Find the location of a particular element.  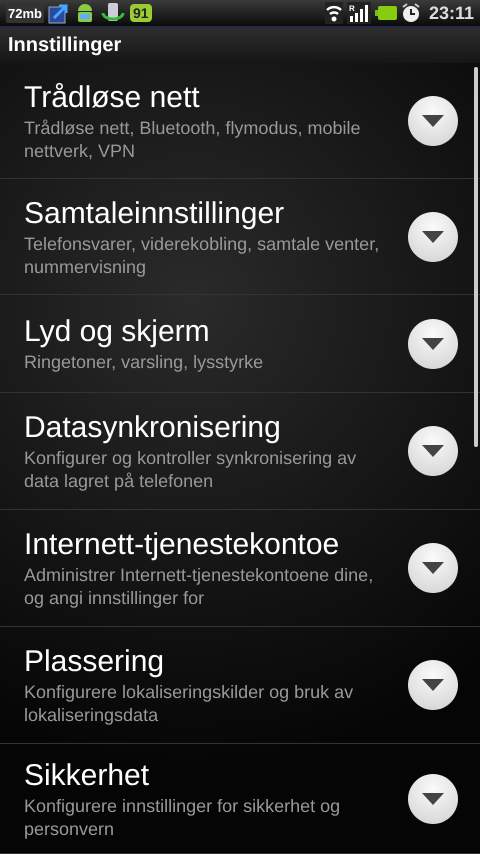

settings-item: Sikkerhet Konfigurere innstillinger for sikkerhet og personvern is located at coordinates (240, 799).